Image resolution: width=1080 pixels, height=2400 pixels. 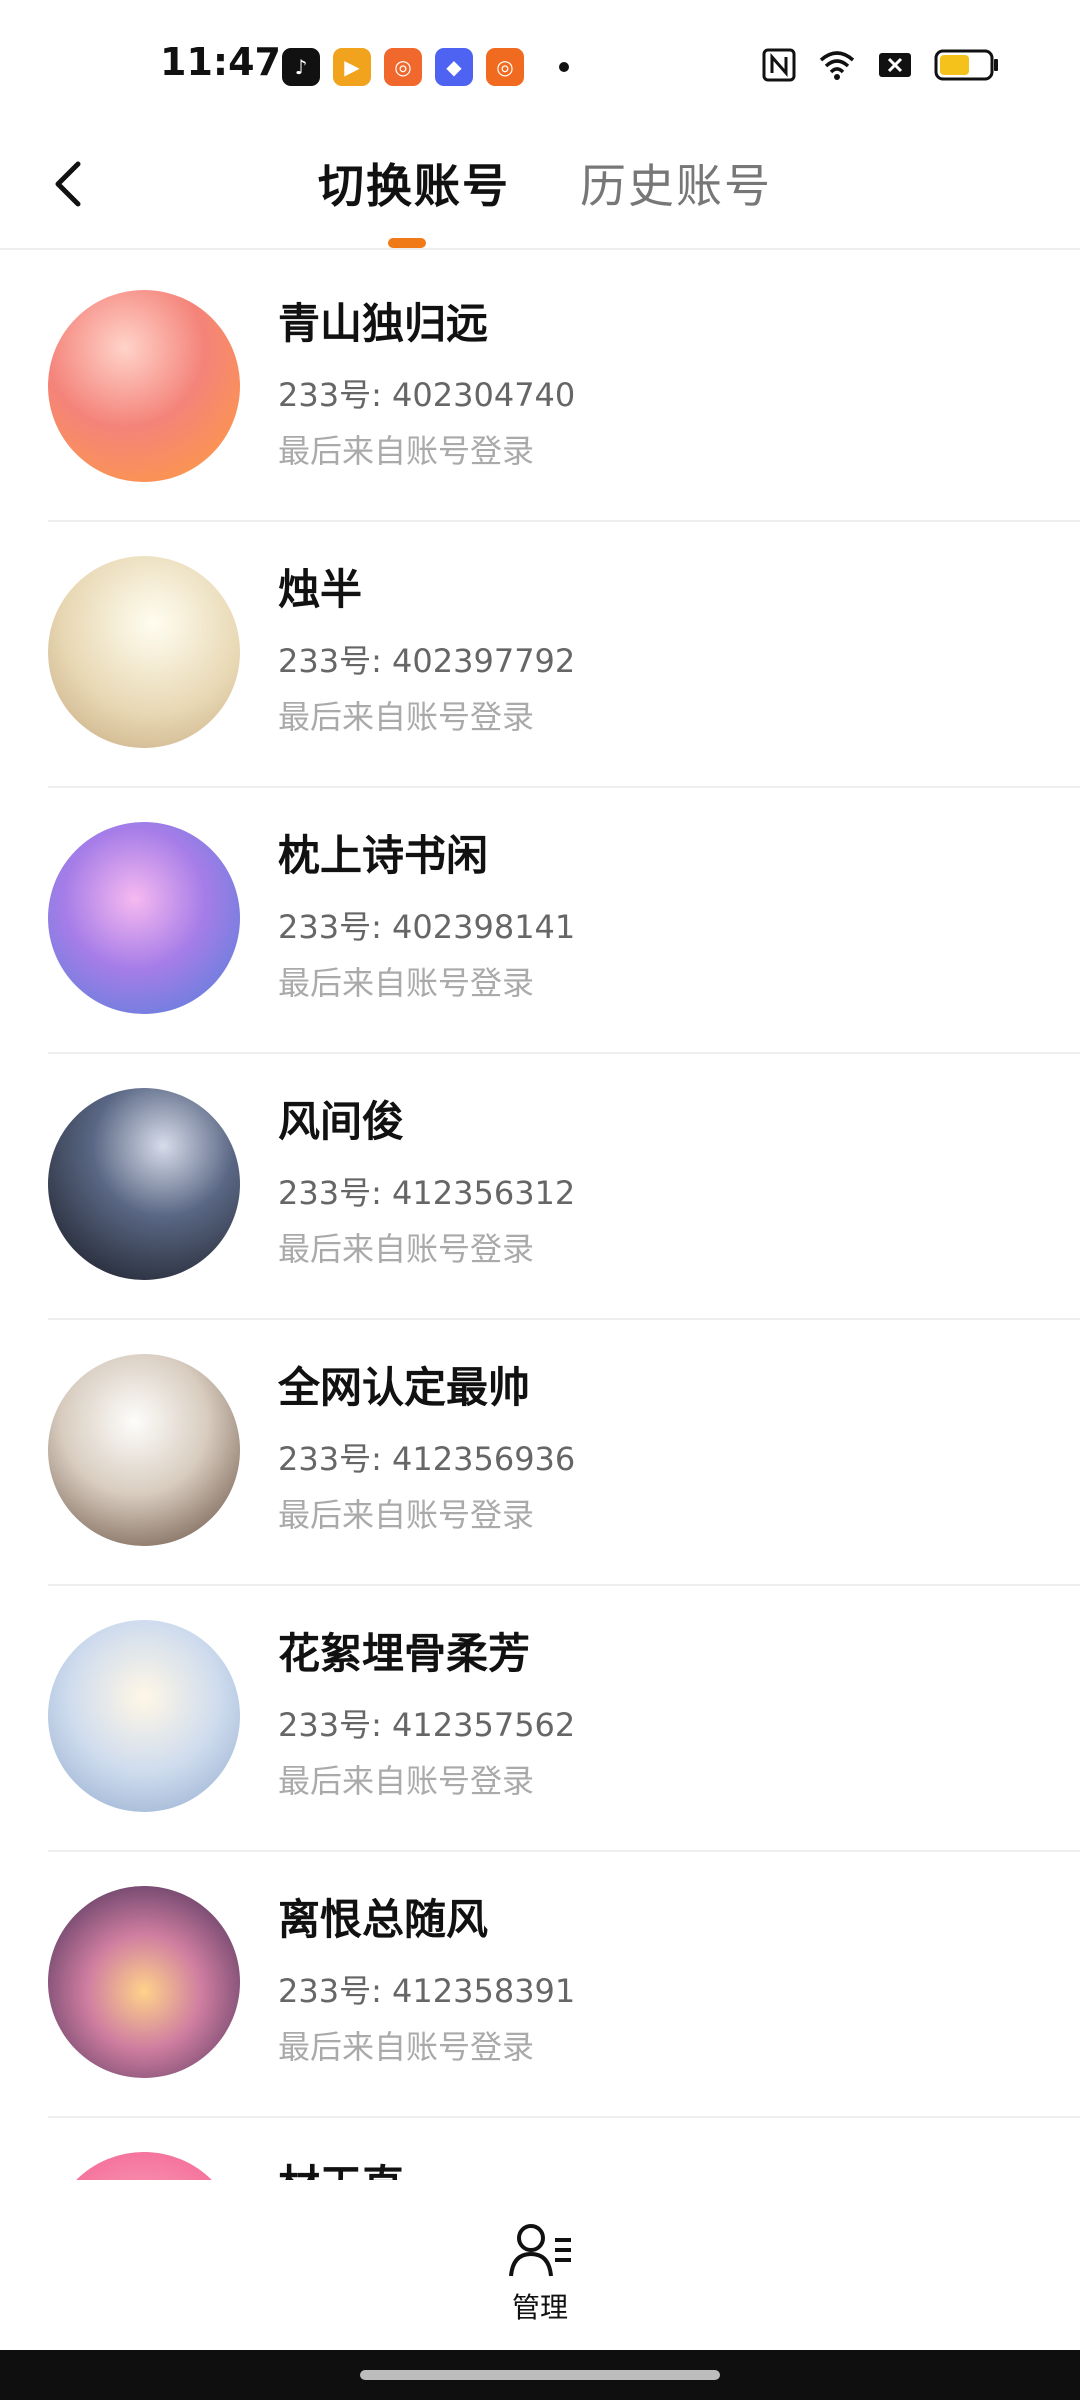 What do you see at coordinates (341, 1121) in the screenshot?
I see `account-name: 风间俊` at bounding box center [341, 1121].